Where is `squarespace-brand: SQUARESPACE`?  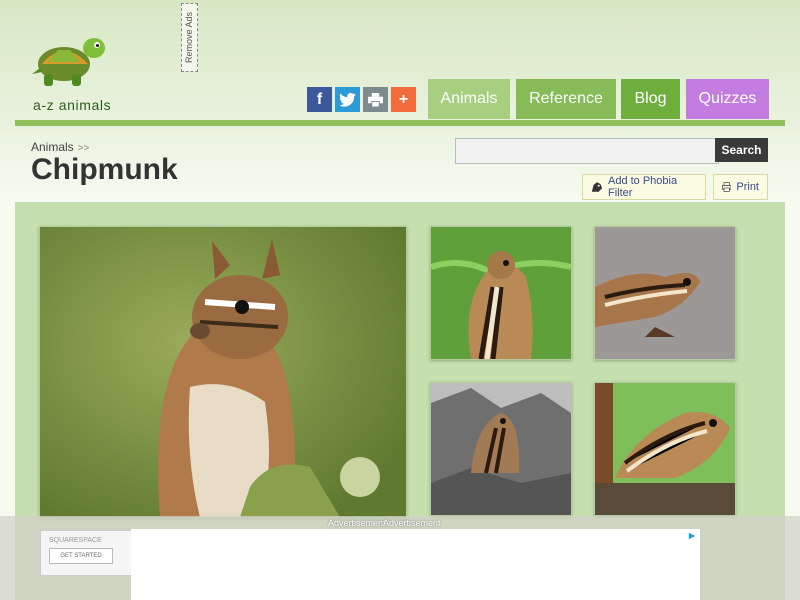 squarespace-brand: SQUARESPACE is located at coordinates (75, 540).